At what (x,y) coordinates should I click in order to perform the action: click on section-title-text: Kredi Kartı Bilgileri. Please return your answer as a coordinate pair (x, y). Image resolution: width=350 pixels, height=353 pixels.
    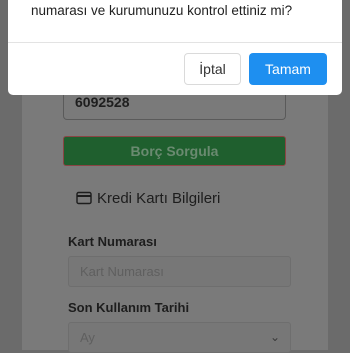
    Looking at the image, I should click on (159, 198).